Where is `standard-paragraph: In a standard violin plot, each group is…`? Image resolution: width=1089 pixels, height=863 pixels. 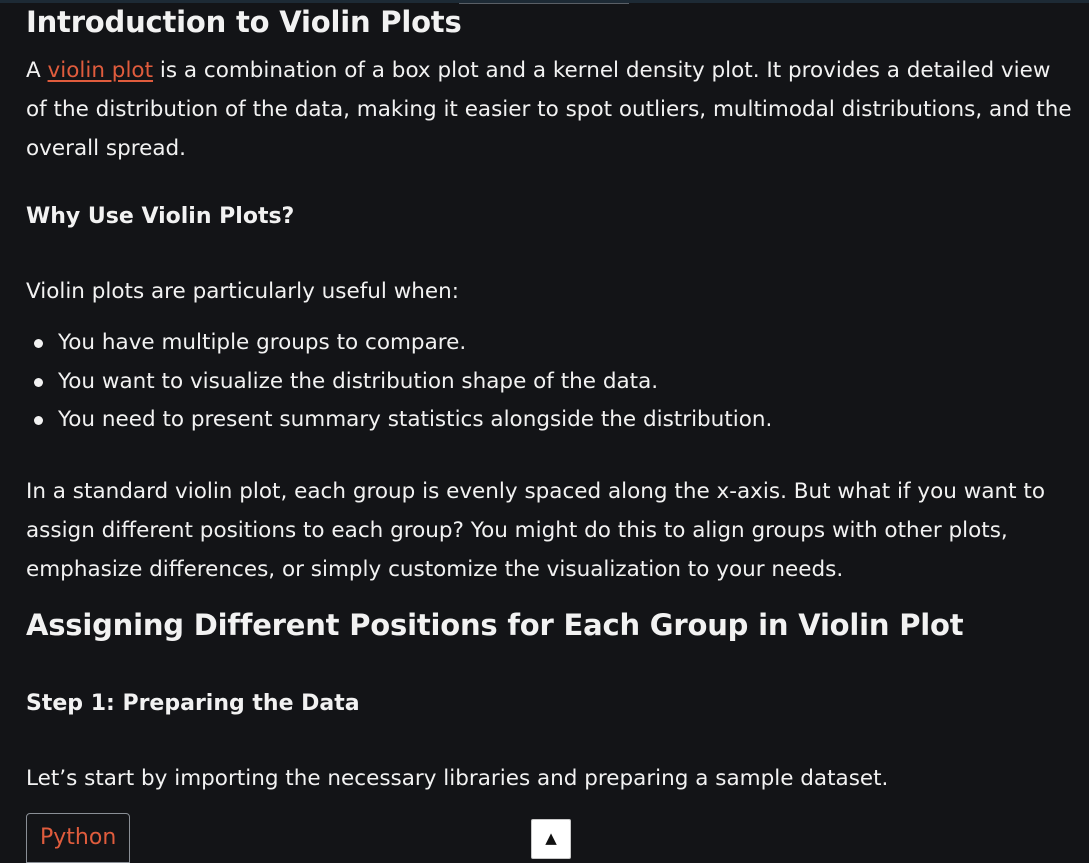
standard-paragraph: In a standard violin plot, each group is… is located at coordinates (535, 530).